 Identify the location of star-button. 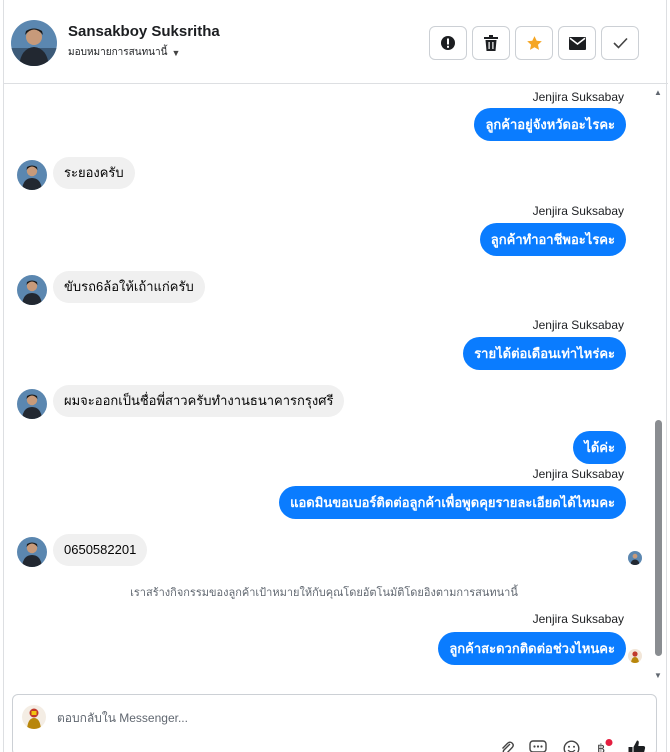
(534, 43).